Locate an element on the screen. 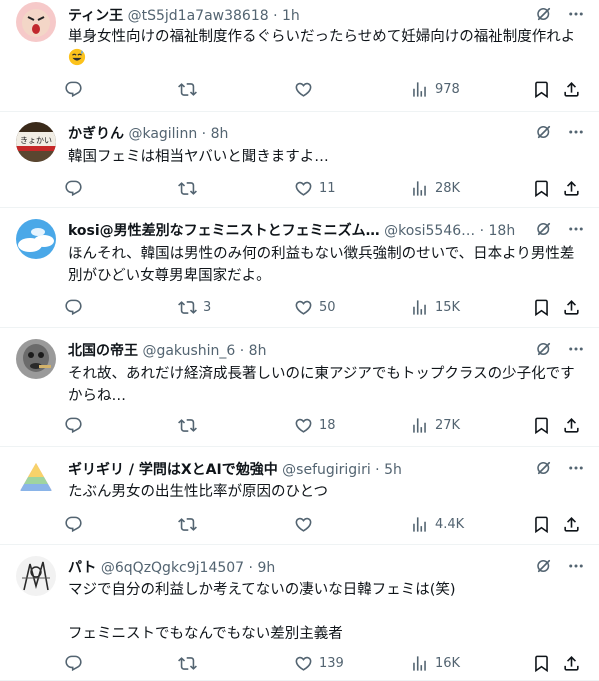 The width and height of the screenshot is (599, 681). display-name: パト is located at coordinates (82, 568).